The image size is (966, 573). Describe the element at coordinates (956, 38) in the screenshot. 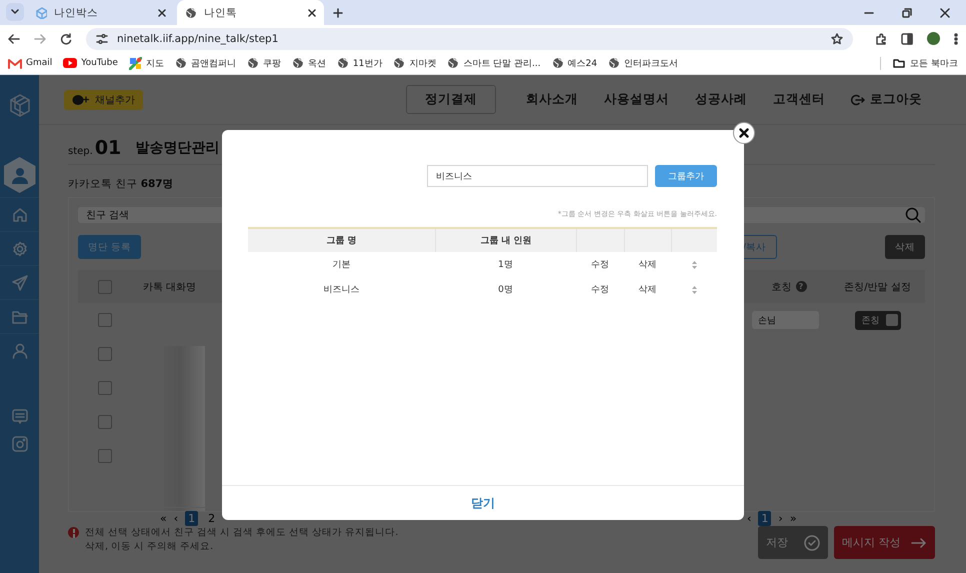

I see `more-icon` at that location.